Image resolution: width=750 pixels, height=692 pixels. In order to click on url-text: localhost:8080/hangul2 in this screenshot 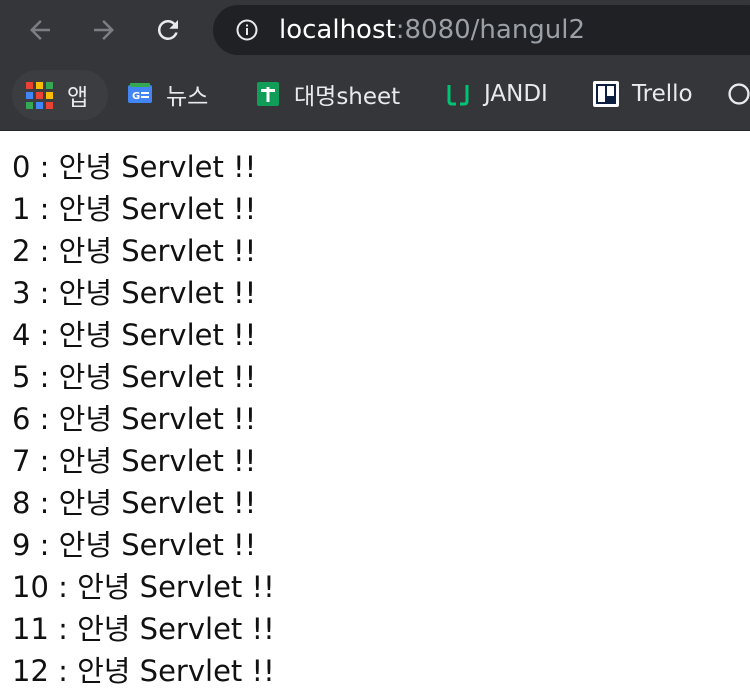, I will do `click(432, 30)`.